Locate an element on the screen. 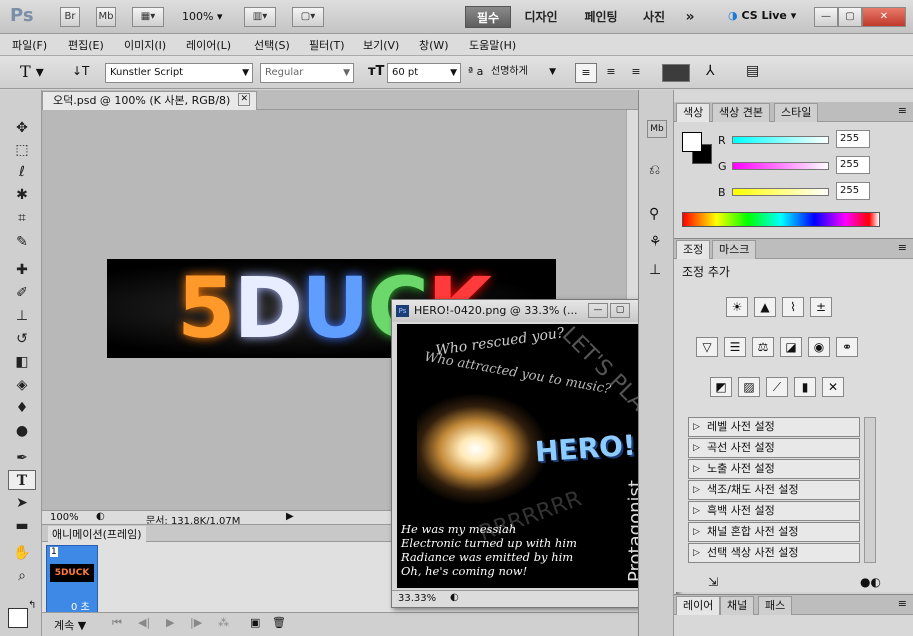 The width and height of the screenshot is (913, 636). hero-window-titlebar: Ps HERO!-0420.png @ 33.3% (... — ▢ ✕ is located at coordinates (534, 311).